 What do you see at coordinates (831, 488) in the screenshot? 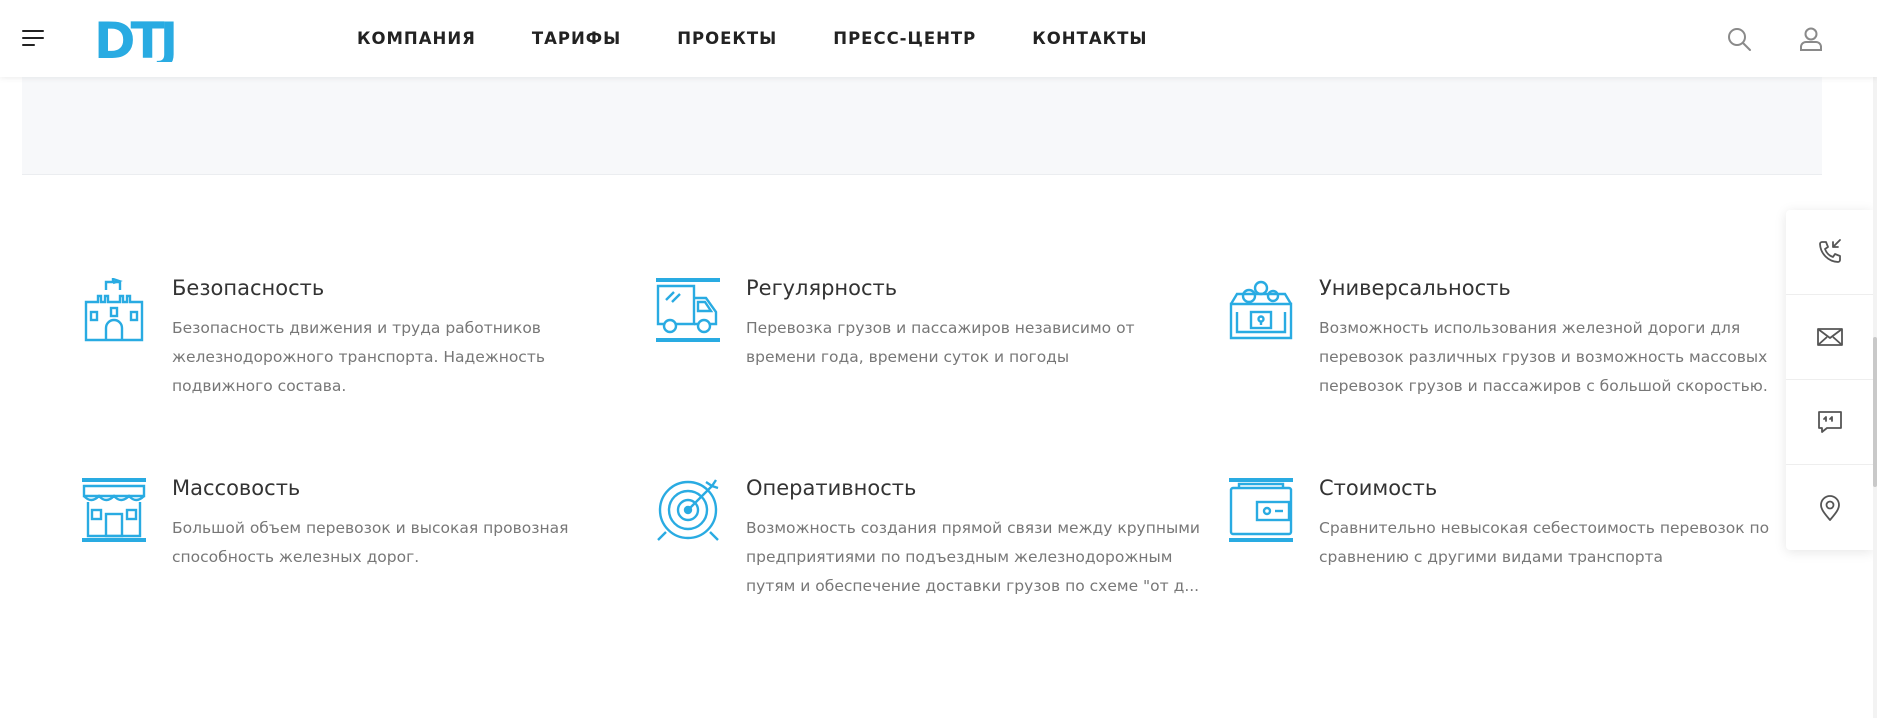
I see `feature-title: Оперативность` at bounding box center [831, 488].